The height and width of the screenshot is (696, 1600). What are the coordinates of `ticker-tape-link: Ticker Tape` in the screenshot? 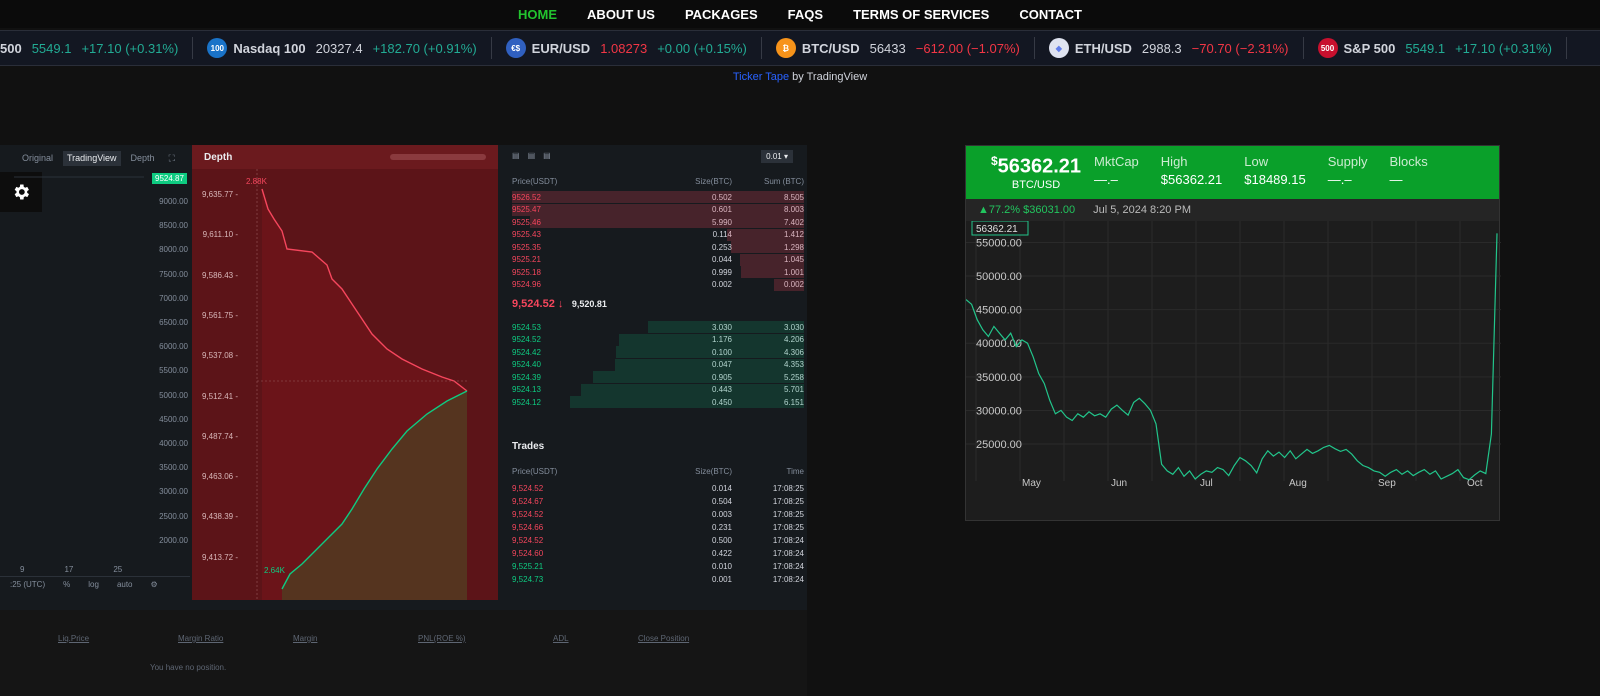 It's located at (761, 77).